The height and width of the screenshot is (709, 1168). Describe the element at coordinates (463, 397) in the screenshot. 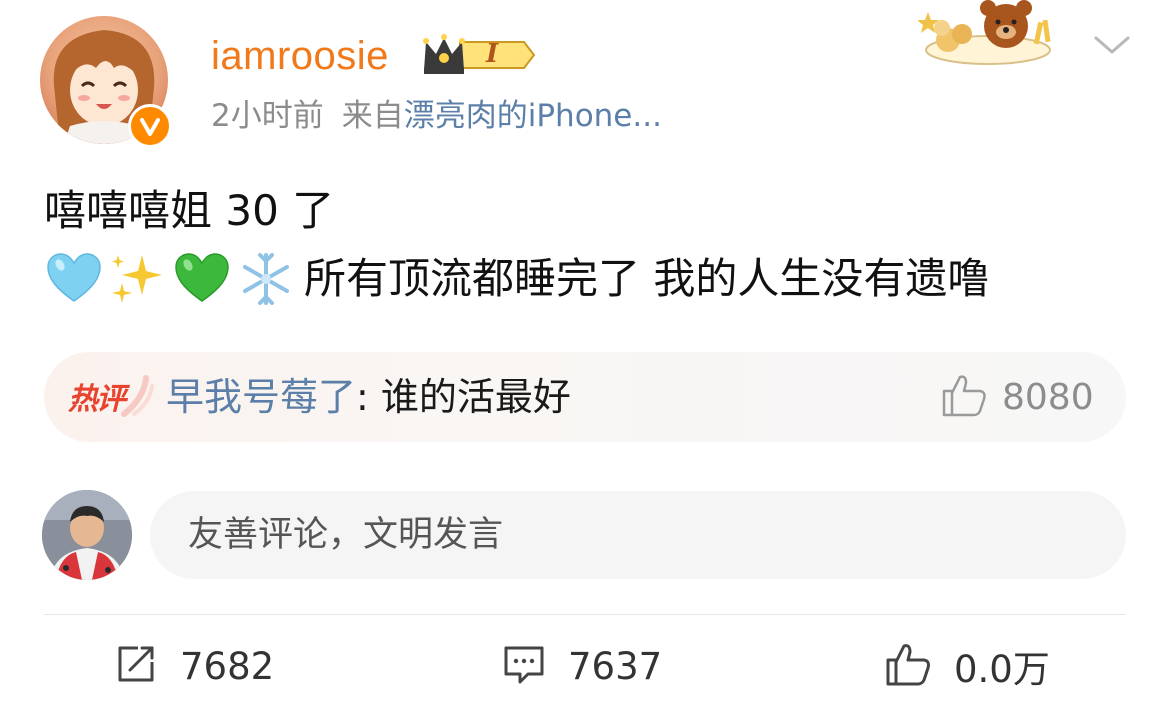

I see `hot-comment-body: : 谁的活最好` at that location.